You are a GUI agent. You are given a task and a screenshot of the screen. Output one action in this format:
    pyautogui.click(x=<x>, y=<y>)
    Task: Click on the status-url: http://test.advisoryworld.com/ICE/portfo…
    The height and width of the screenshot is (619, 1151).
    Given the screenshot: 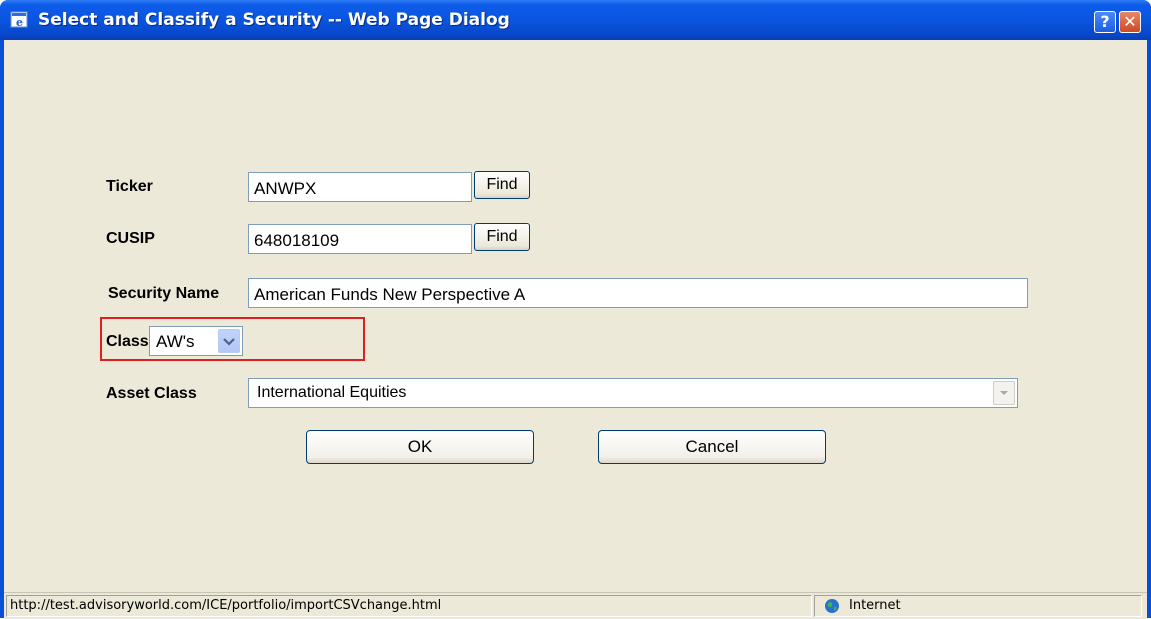 What is the action you would take?
    pyautogui.click(x=409, y=606)
    